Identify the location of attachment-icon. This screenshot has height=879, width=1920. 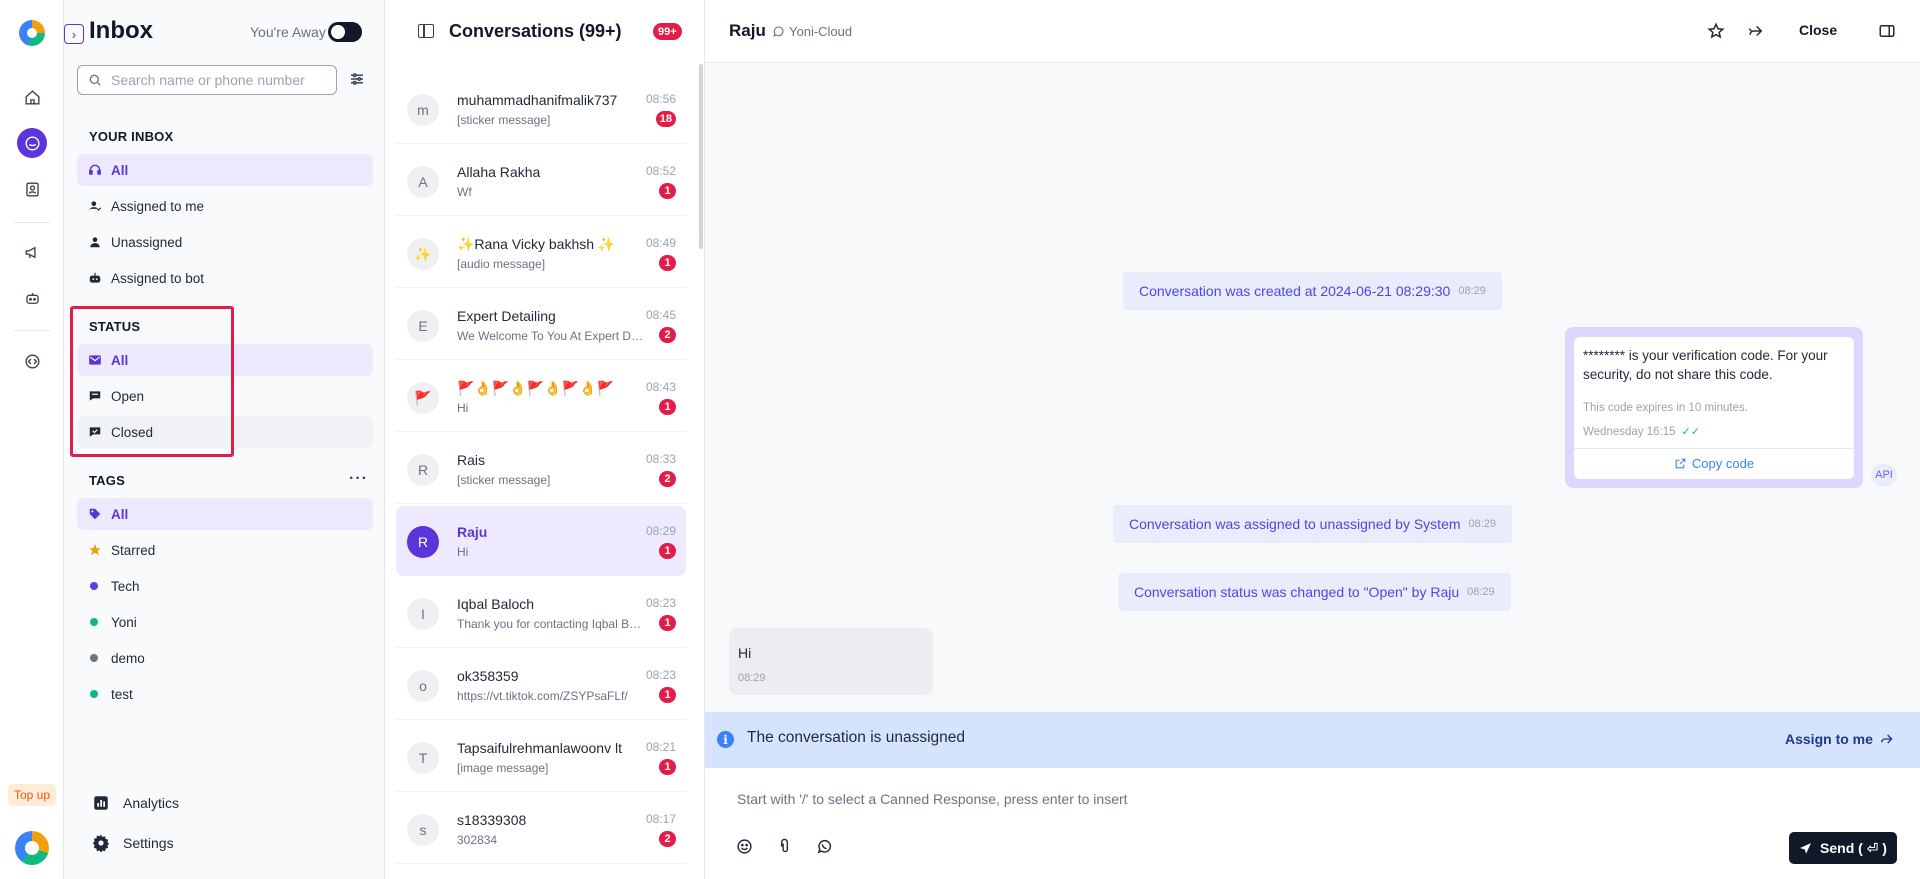
(784, 846).